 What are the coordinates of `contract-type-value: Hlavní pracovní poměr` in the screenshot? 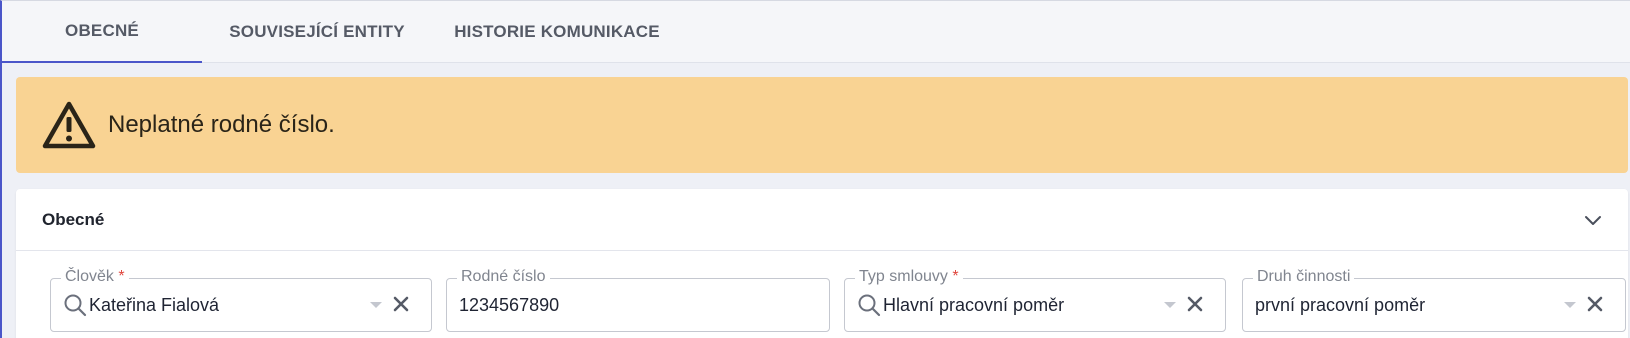 It's located at (973, 305).